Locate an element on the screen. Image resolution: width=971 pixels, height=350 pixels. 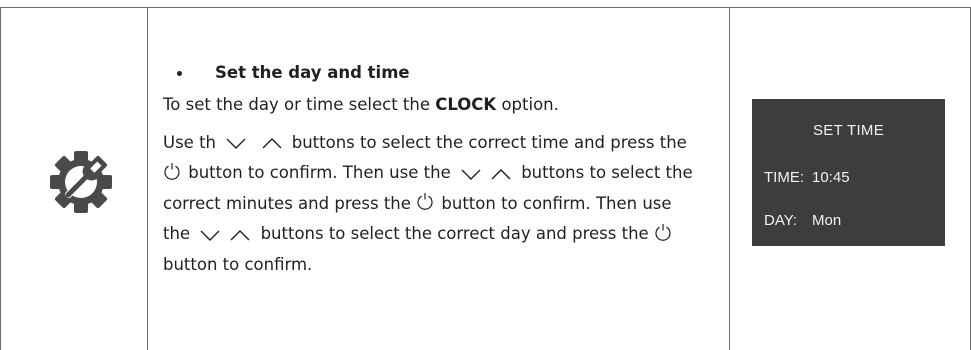
day-label: DAY: is located at coordinates (781, 220).